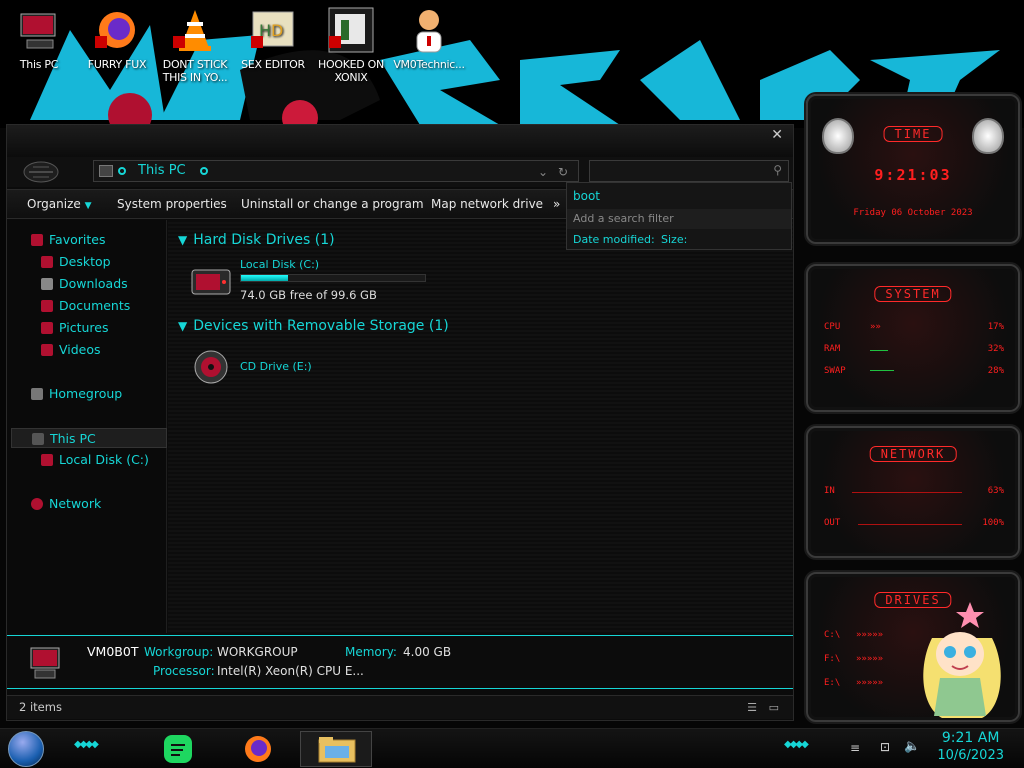 This screenshot has height=768, width=1024. I want to click on network-in-line, so click(907, 492).